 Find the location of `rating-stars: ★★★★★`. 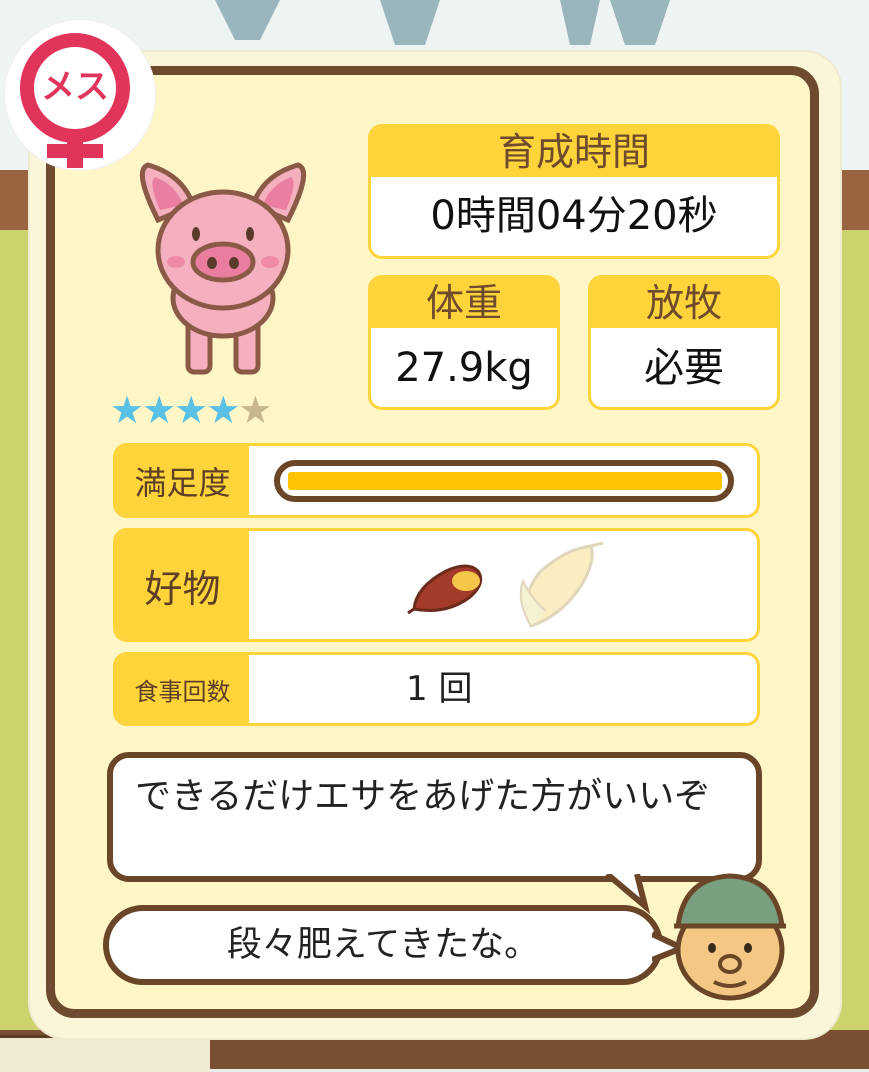

rating-stars: ★★★★★ is located at coordinates (191, 410).